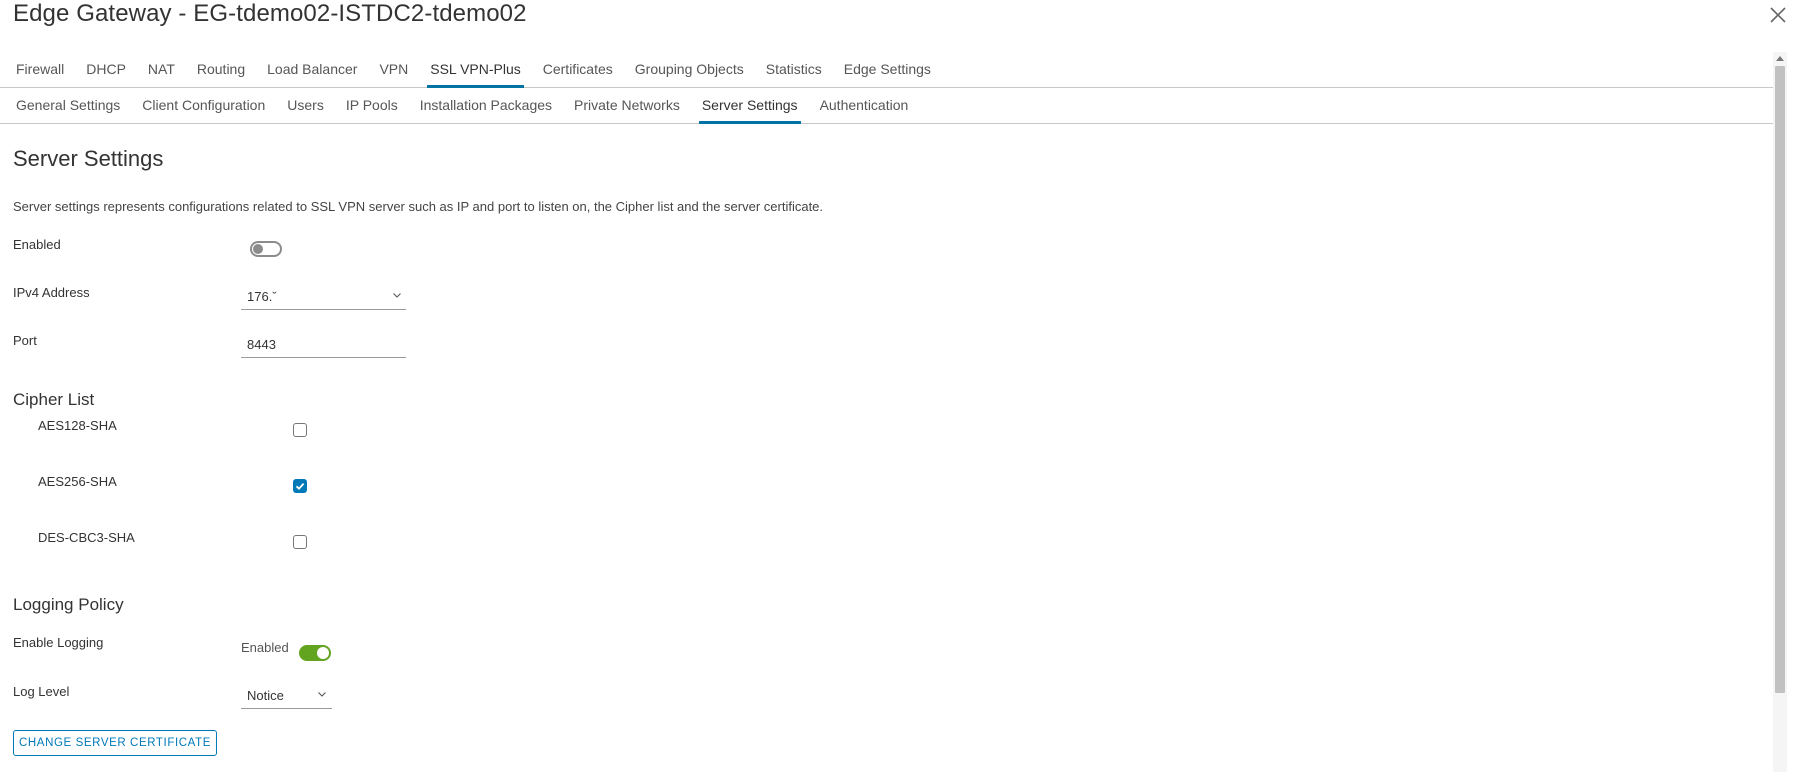 The image size is (1805, 772). What do you see at coordinates (749, 105) in the screenshot?
I see `subtab-server-settings: Server Settings` at bounding box center [749, 105].